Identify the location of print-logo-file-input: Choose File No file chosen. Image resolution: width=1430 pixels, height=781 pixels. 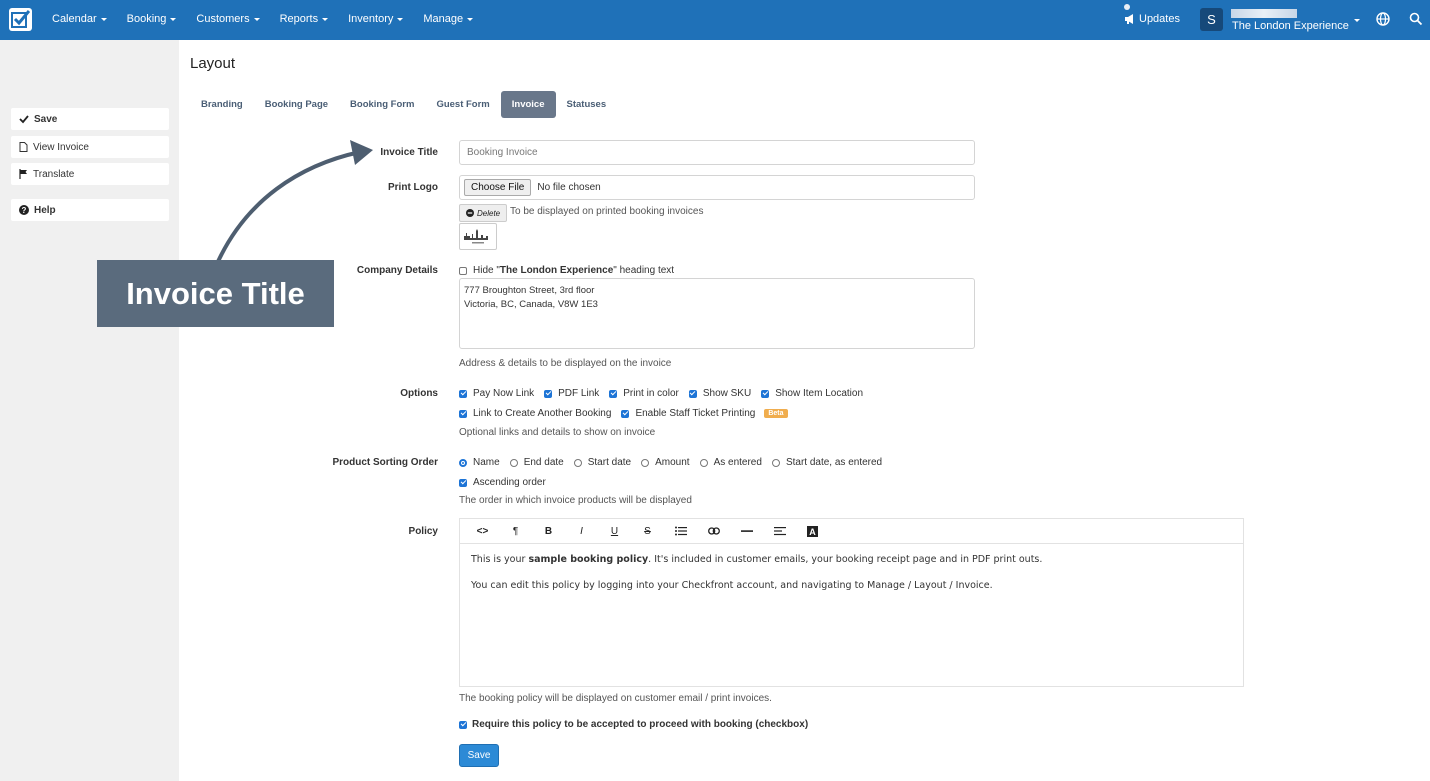
(717, 187).